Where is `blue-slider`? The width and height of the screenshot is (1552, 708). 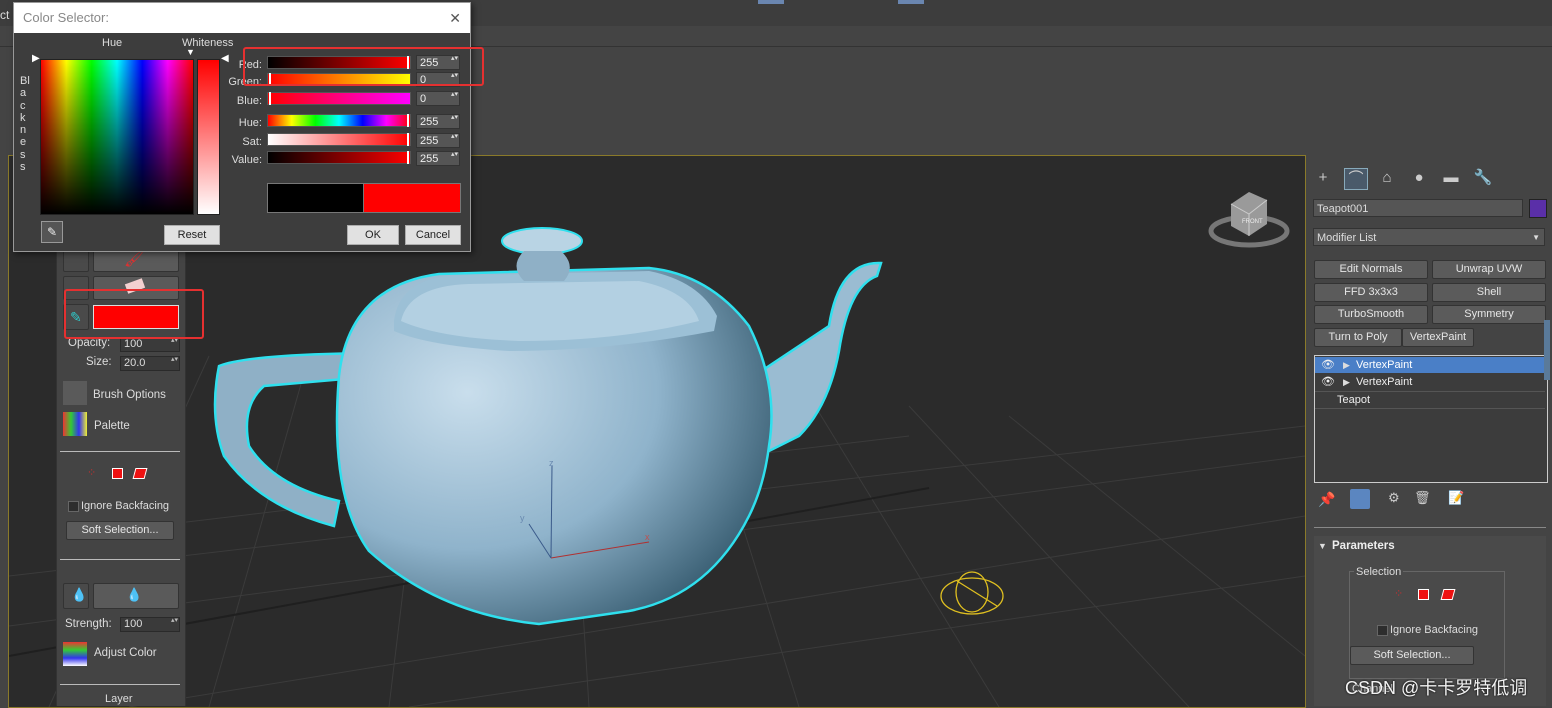
blue-slider is located at coordinates (339, 98).